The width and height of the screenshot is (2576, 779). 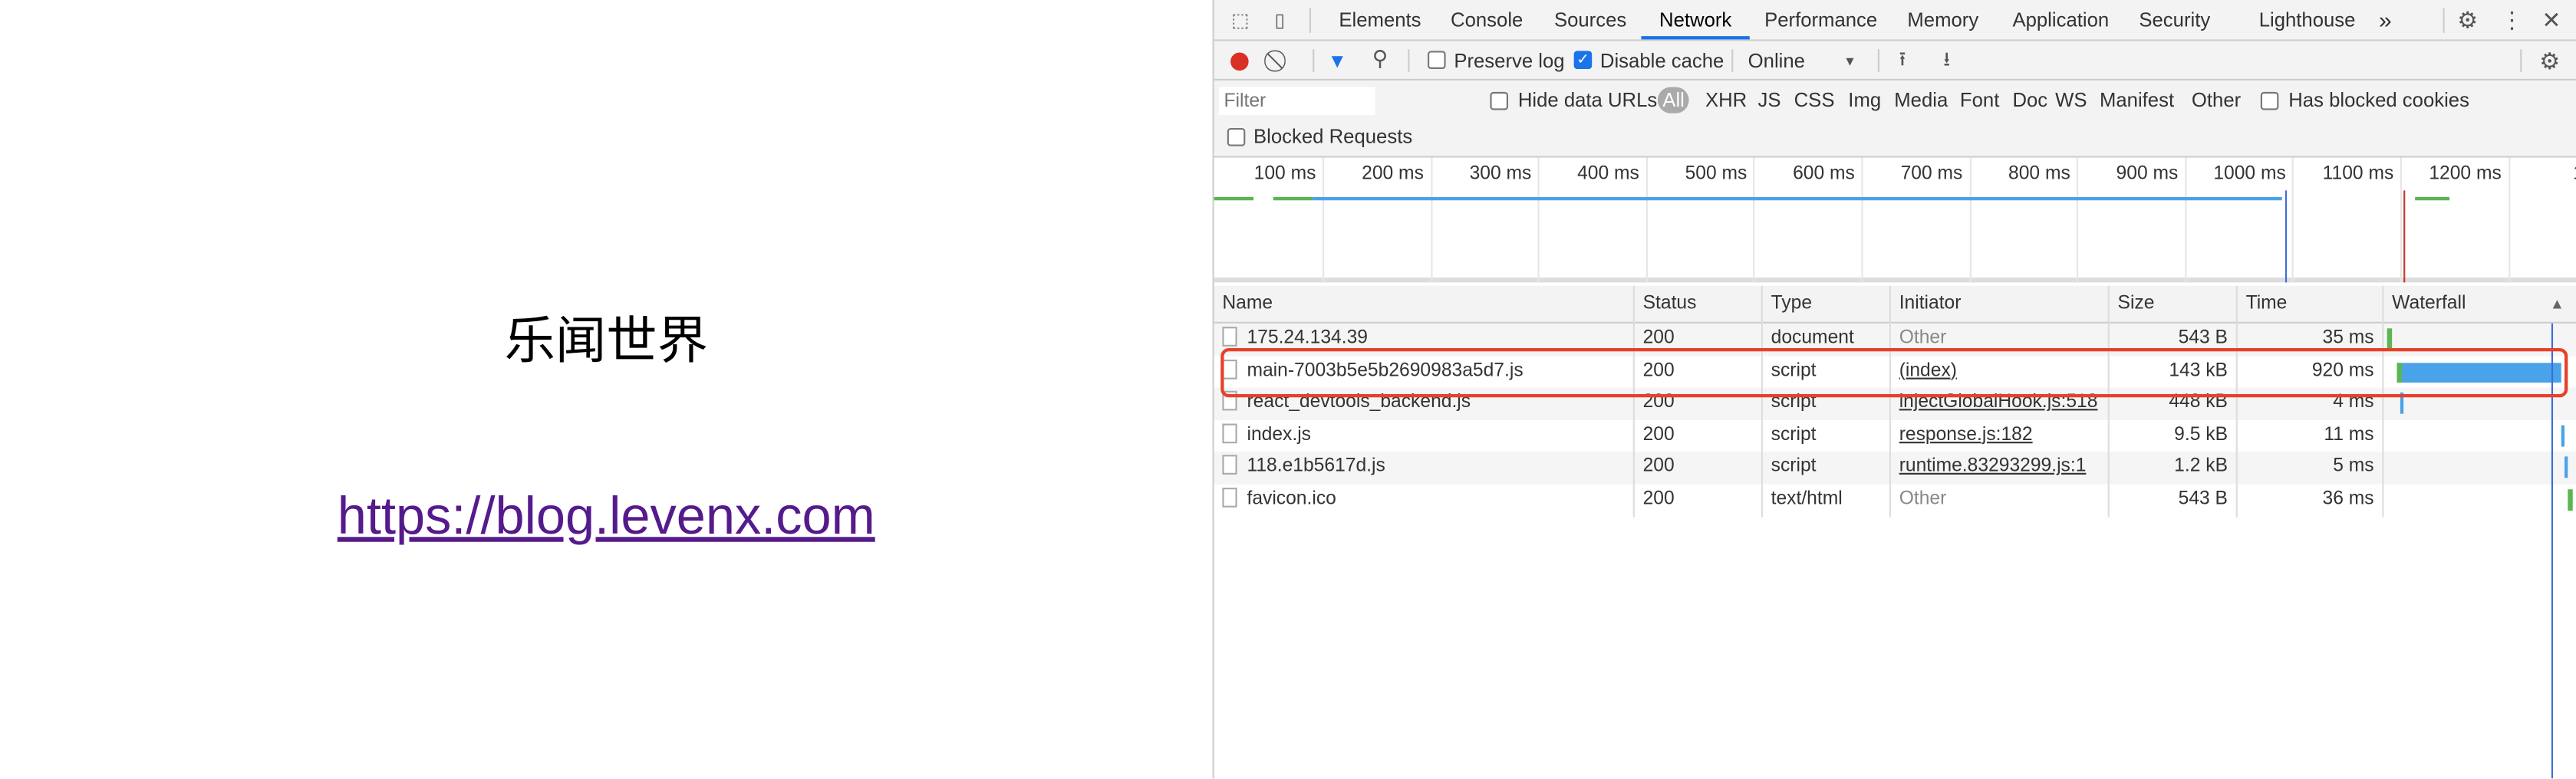 I want to click on type-filter-font: Font, so click(x=1979, y=100).